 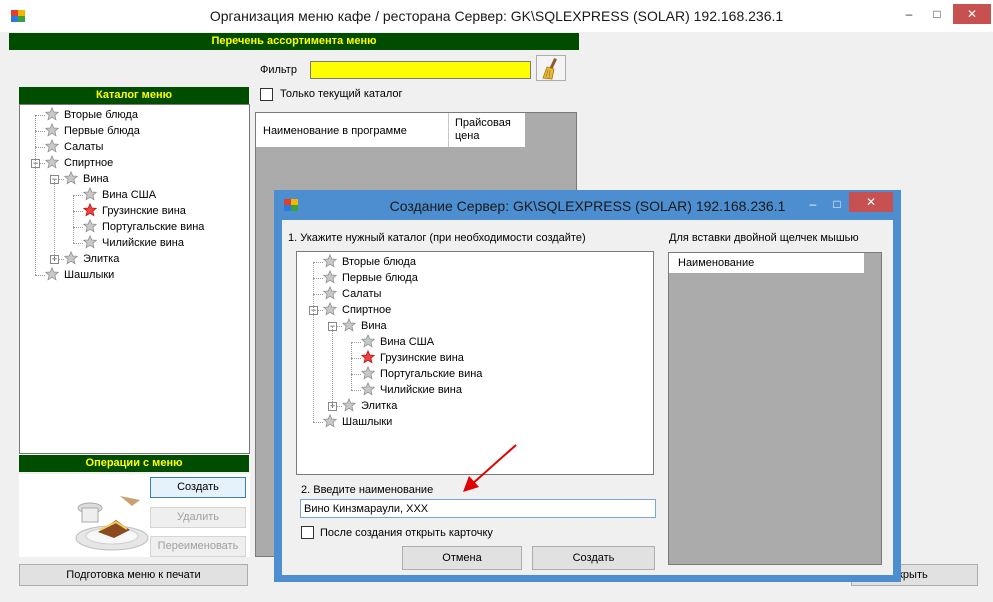 What do you see at coordinates (90, 210) in the screenshot?
I see `red-star-icon` at bounding box center [90, 210].